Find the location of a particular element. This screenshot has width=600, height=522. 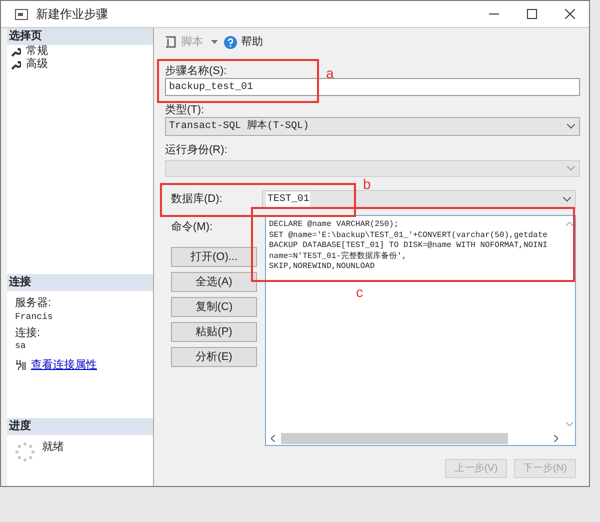

field-label: 命令(M): is located at coordinates (192, 227).